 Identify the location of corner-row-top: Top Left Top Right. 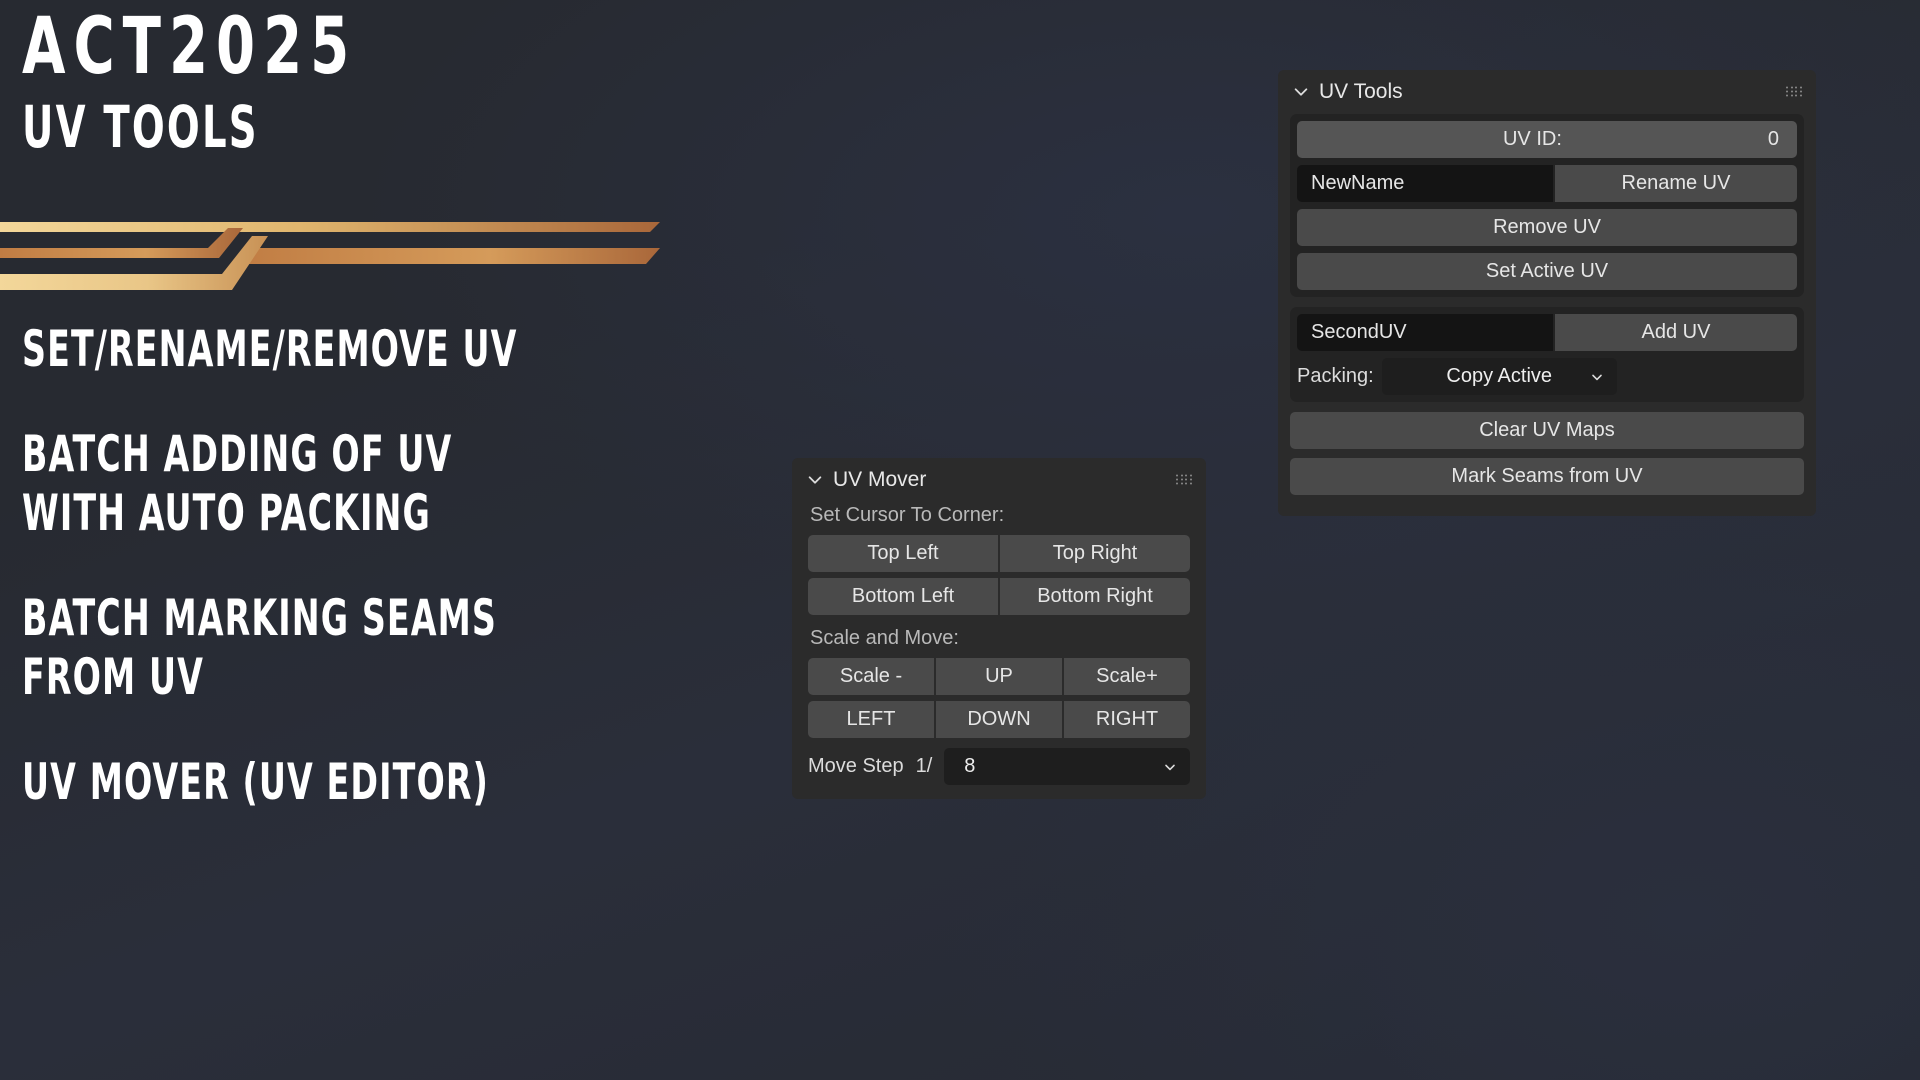
(999, 553).